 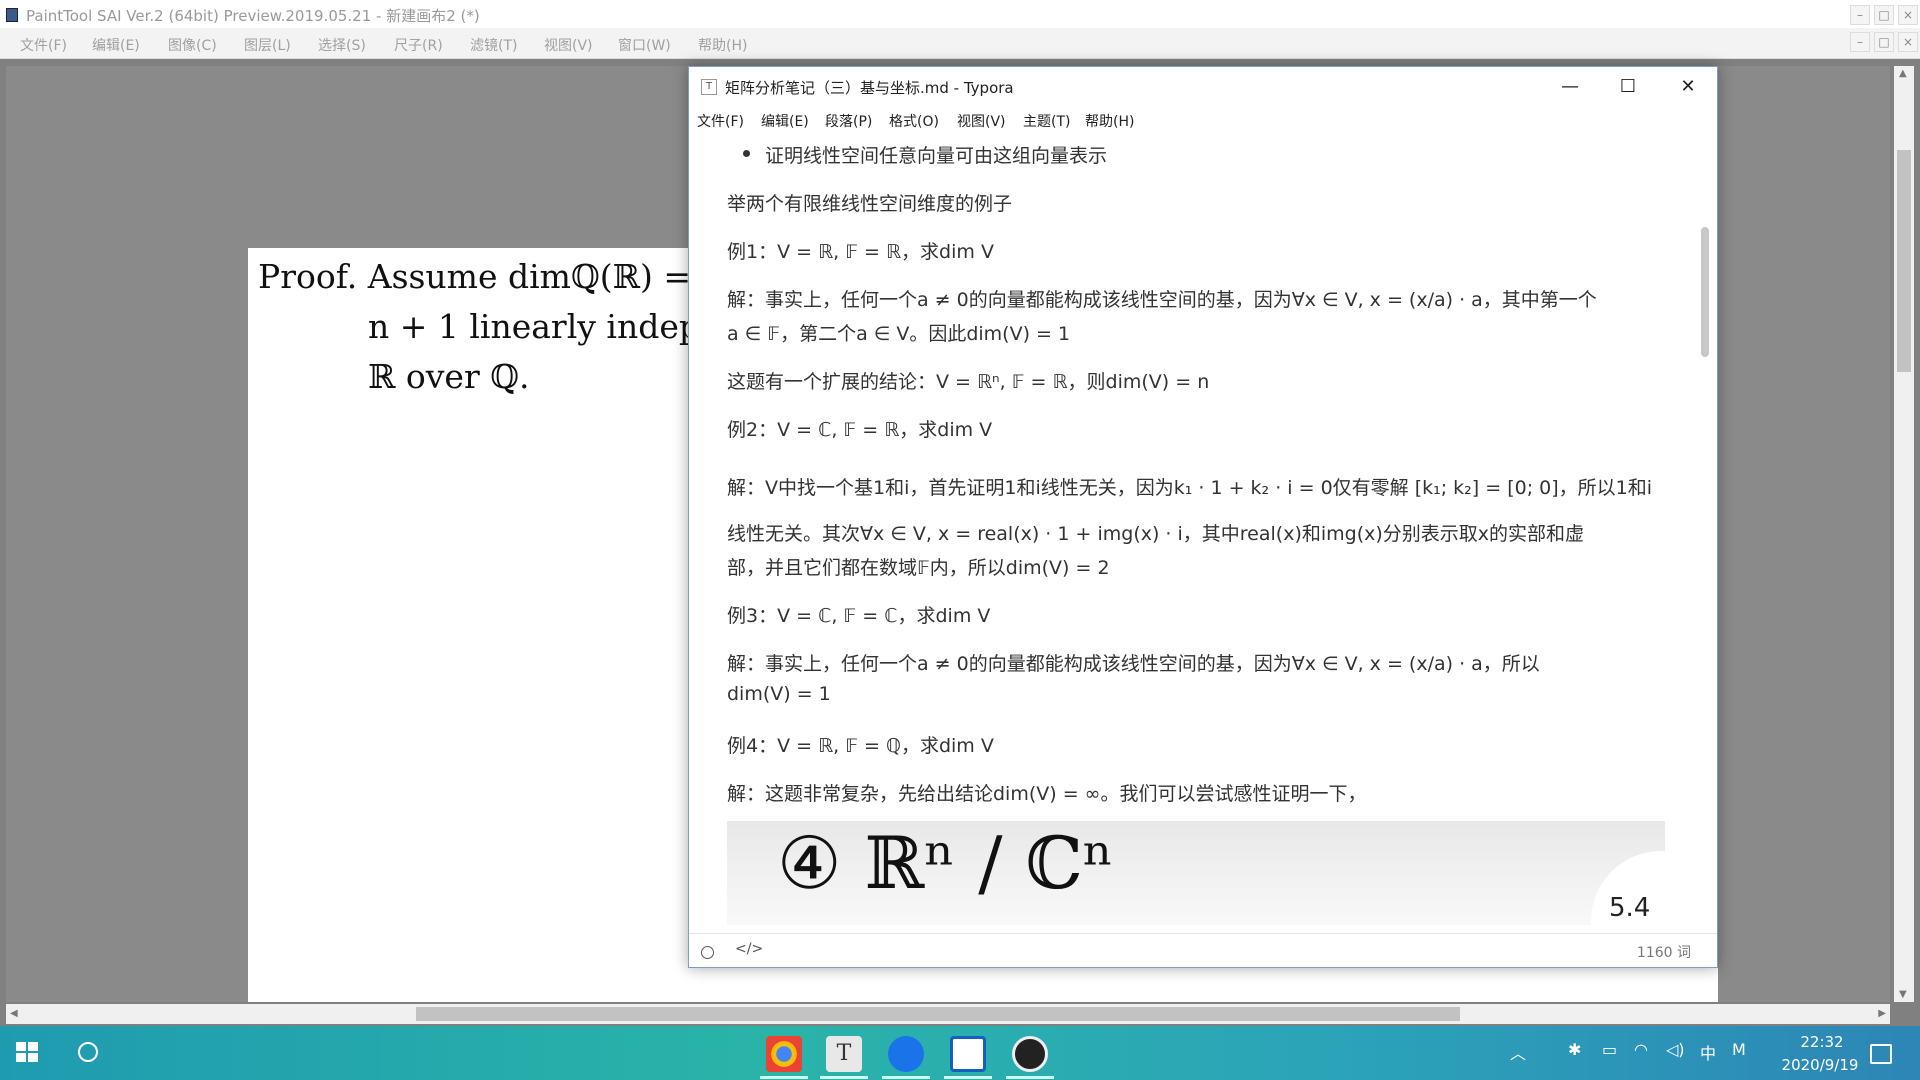 What do you see at coordinates (720, 121) in the screenshot?
I see `typora-menu-file: 文件(F)` at bounding box center [720, 121].